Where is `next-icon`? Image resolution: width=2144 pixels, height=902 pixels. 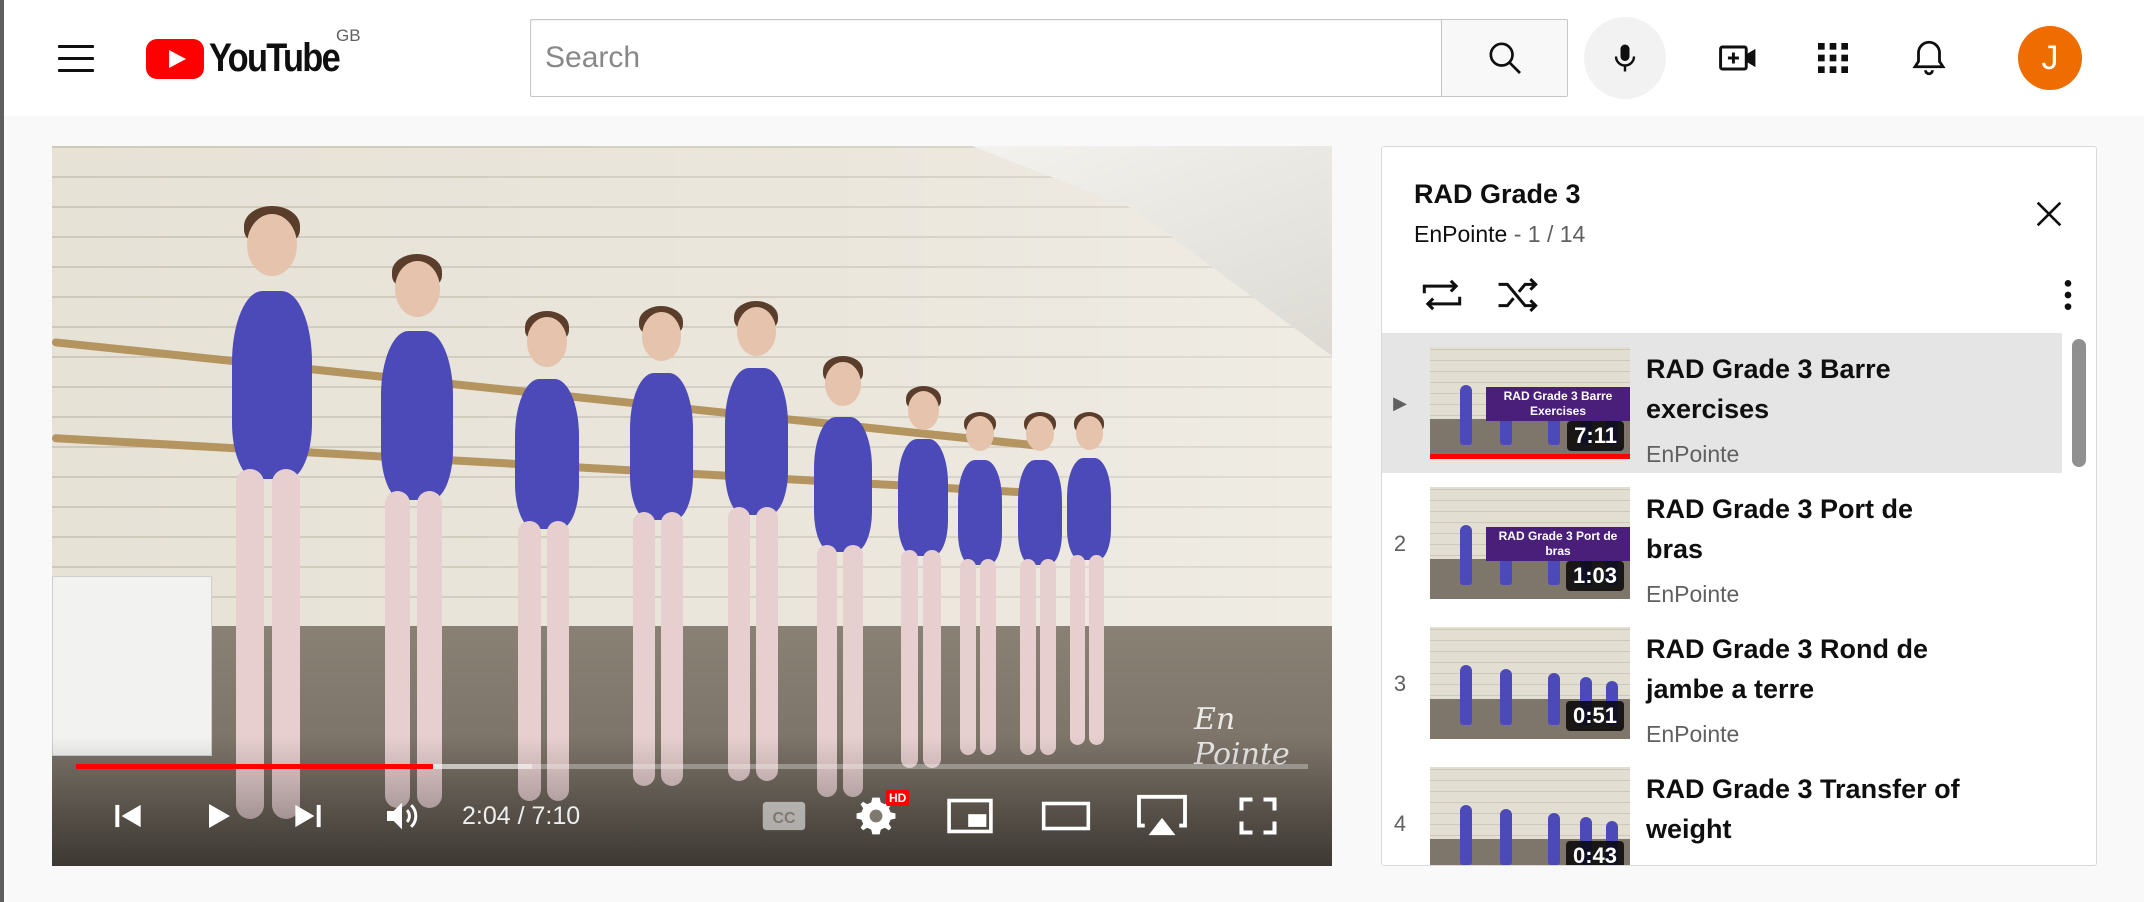
next-icon is located at coordinates (308, 816).